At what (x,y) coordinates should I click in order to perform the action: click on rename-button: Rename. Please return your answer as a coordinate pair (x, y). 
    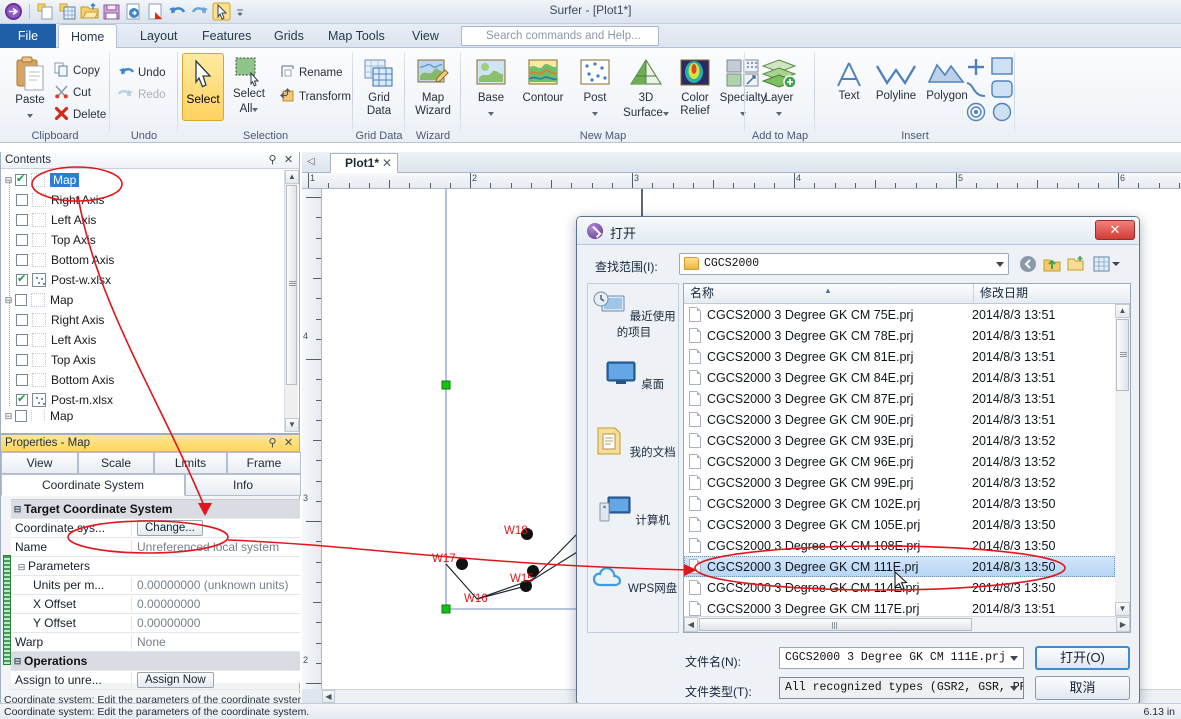
    Looking at the image, I should click on (311, 72).